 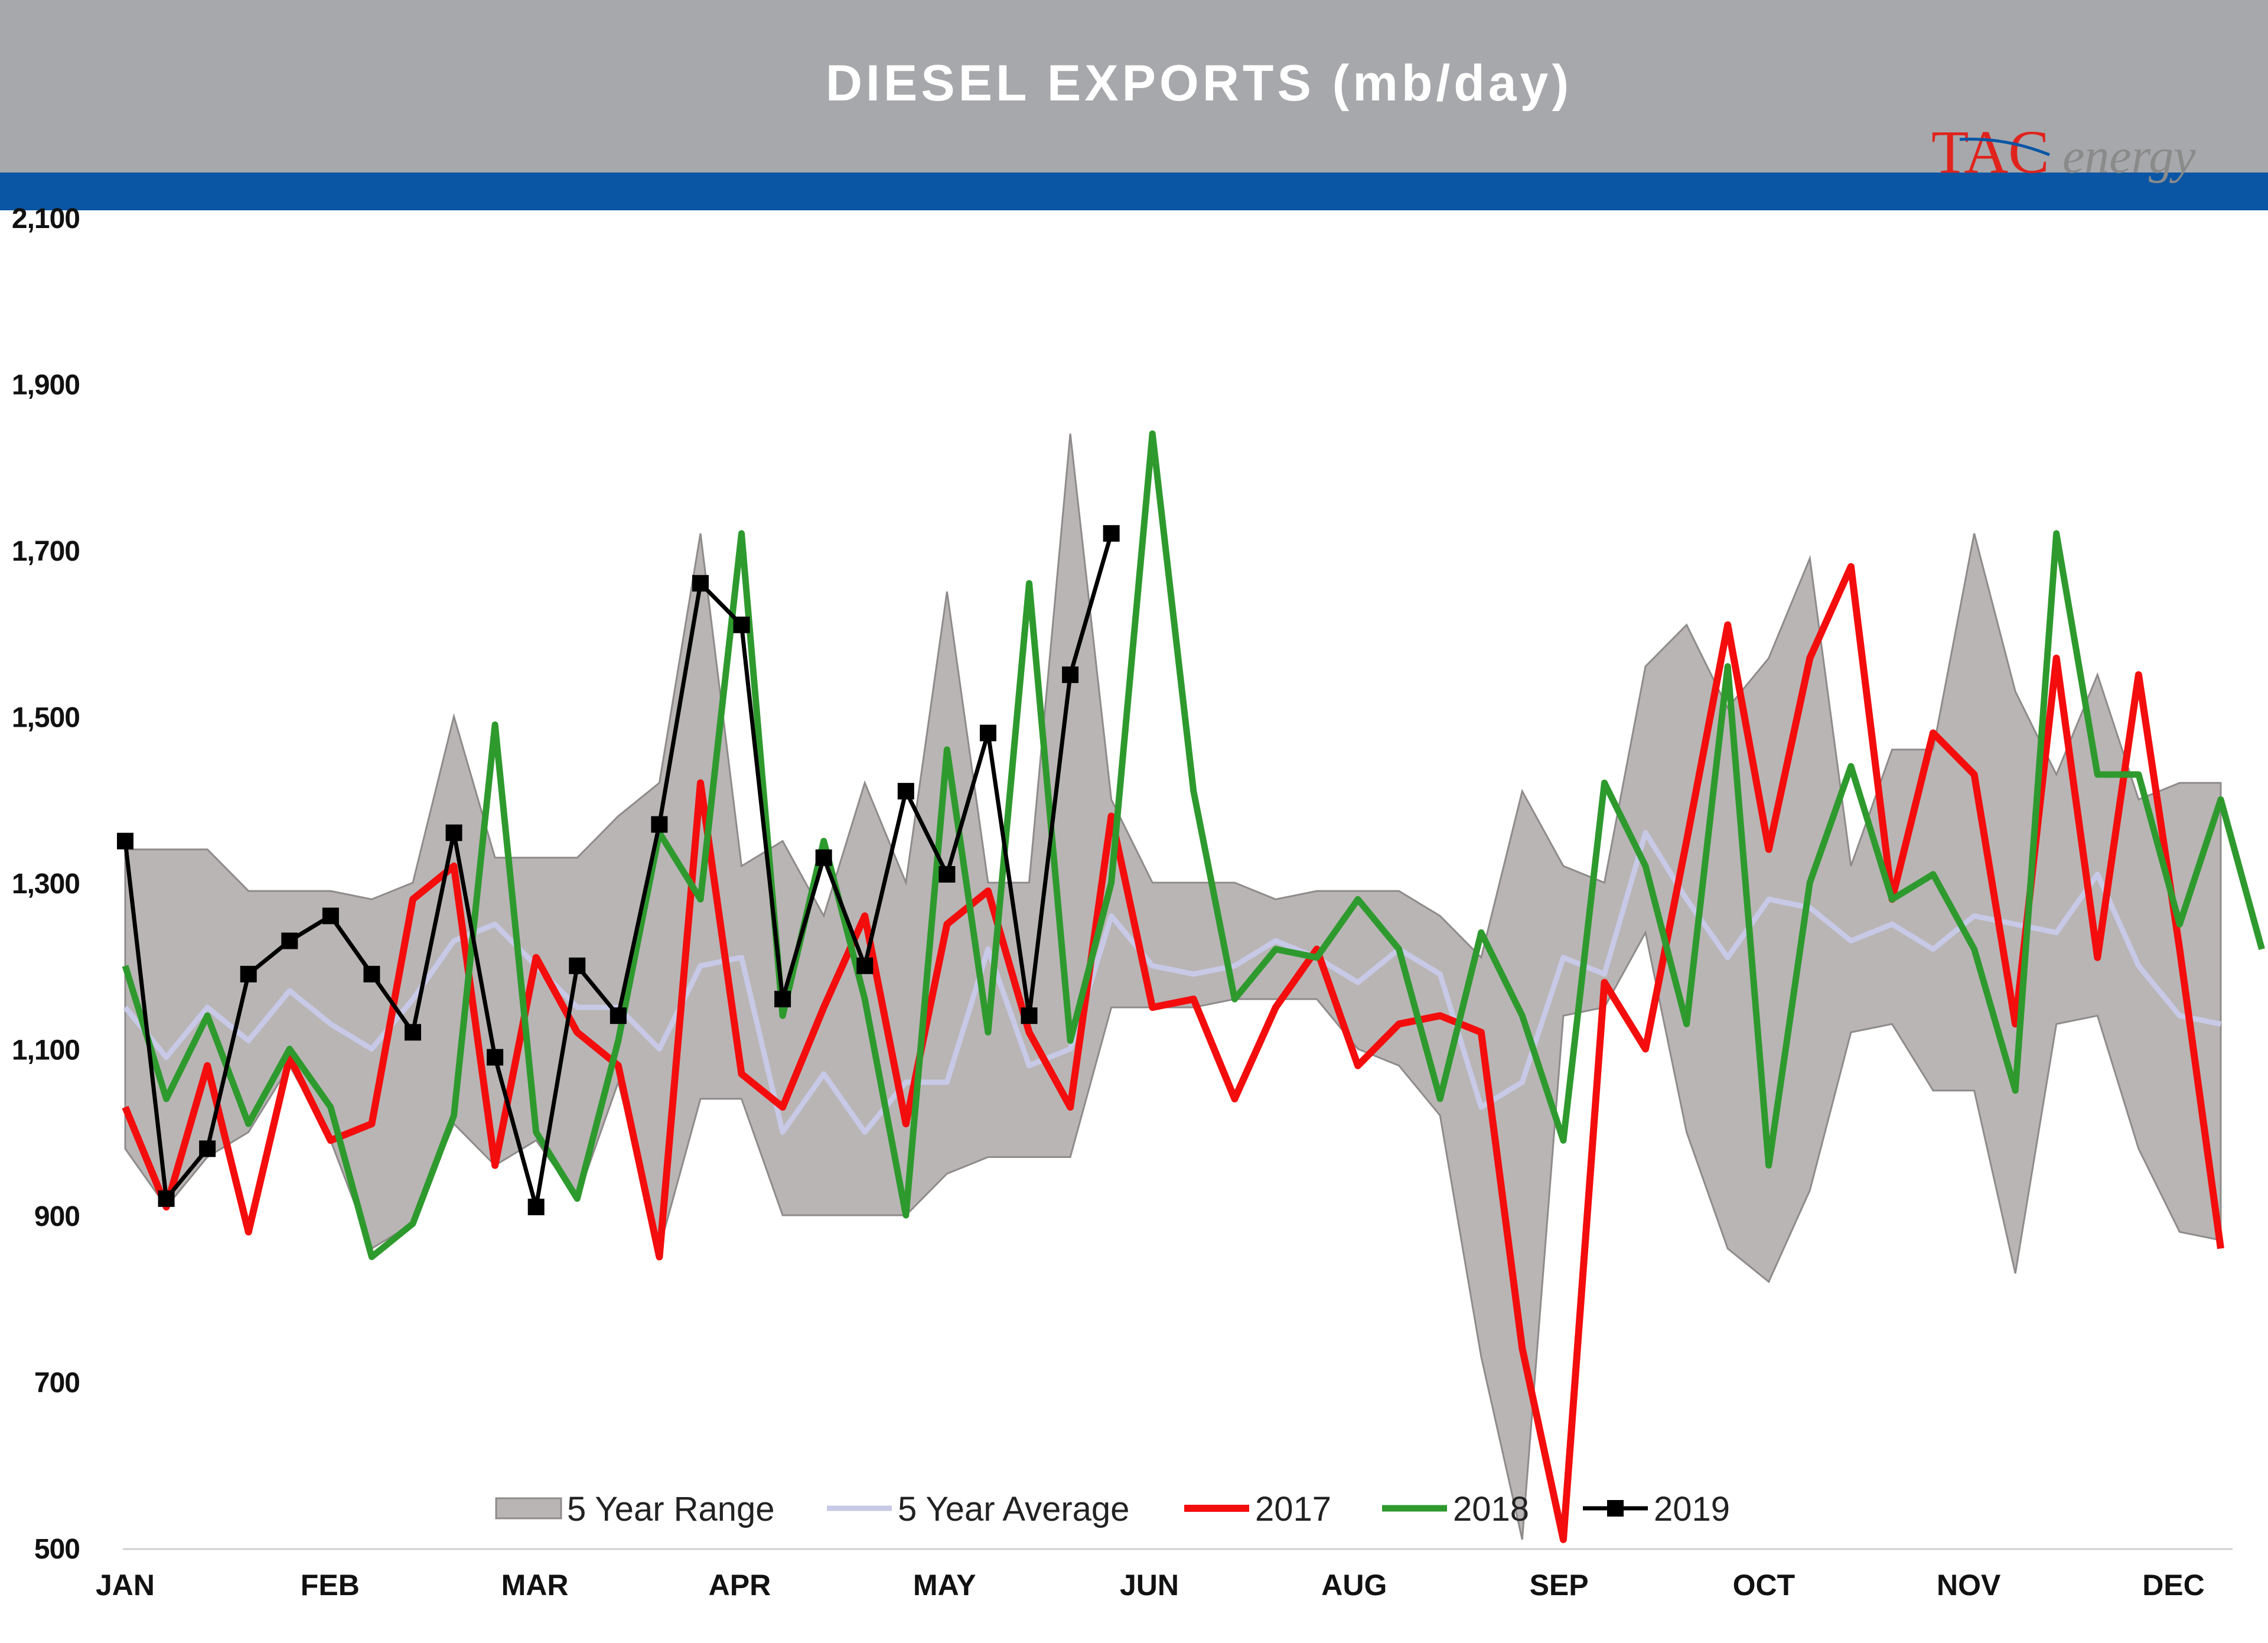 What do you see at coordinates (1764, 1586) in the screenshot?
I see `x-tick-label: OCT` at bounding box center [1764, 1586].